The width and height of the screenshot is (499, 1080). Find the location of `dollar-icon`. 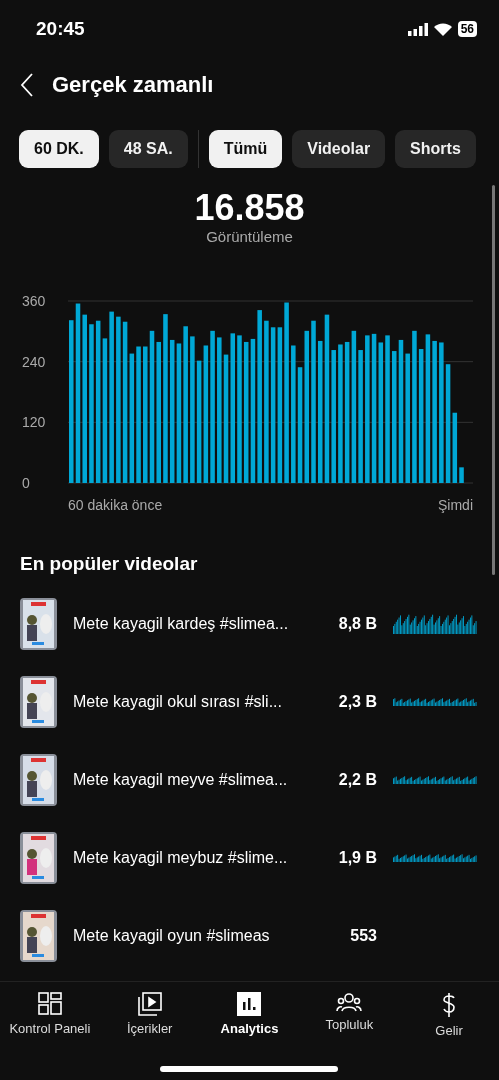

dollar-icon is located at coordinates (449, 1005).